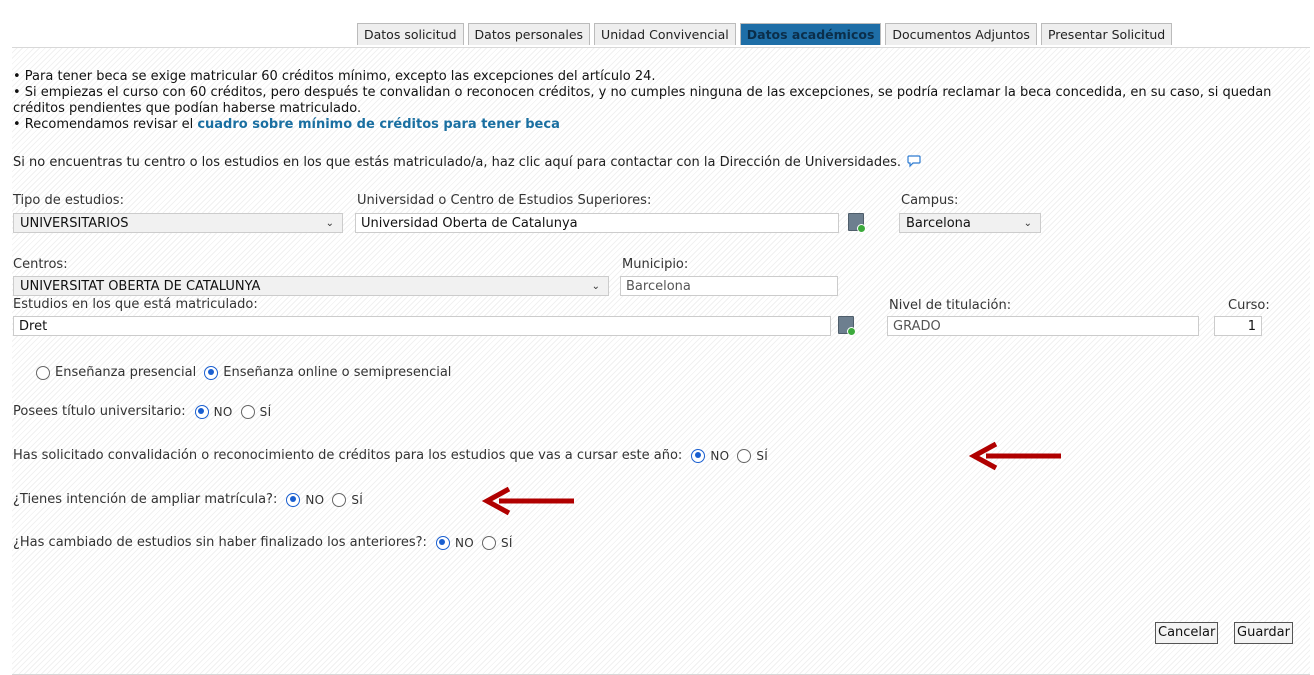  Describe the element at coordinates (99, 411) in the screenshot. I see `question-titulo-text: Posees título universitario:` at that location.